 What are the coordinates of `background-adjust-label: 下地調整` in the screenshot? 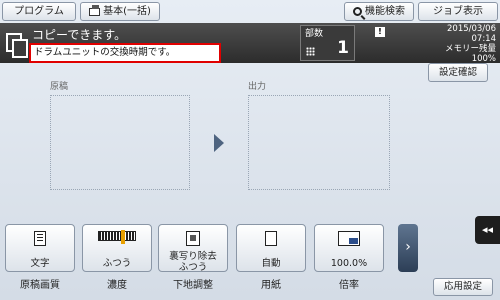 It's located at (193, 285).